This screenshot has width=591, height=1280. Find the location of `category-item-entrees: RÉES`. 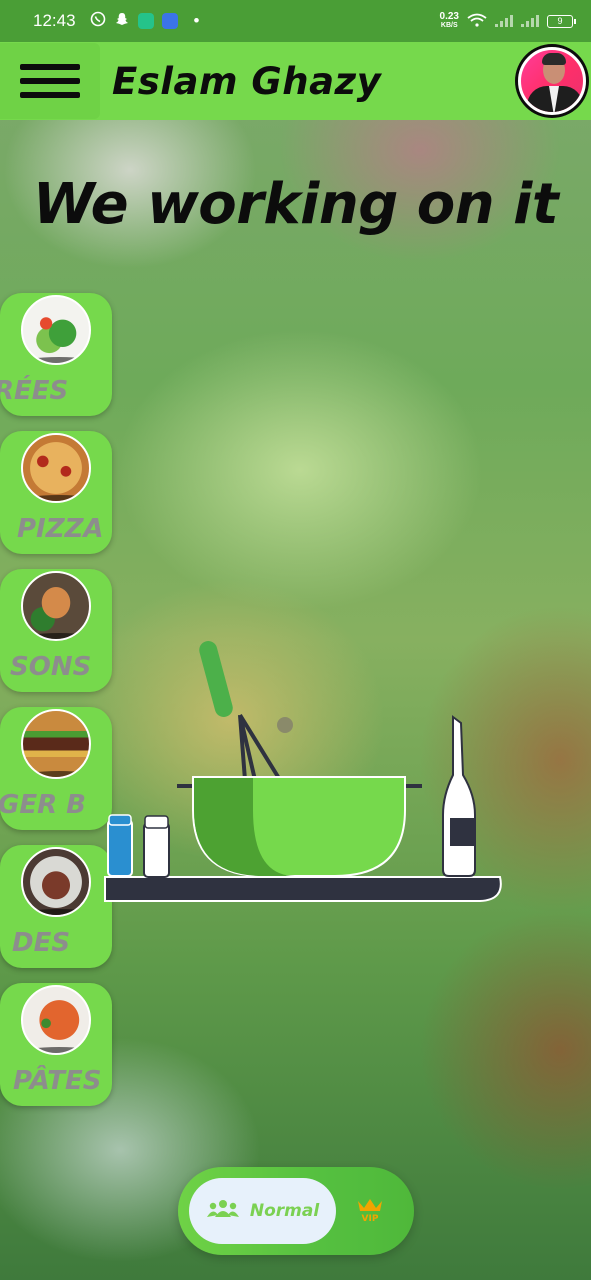

category-item-entrees: RÉES is located at coordinates (56, 354).